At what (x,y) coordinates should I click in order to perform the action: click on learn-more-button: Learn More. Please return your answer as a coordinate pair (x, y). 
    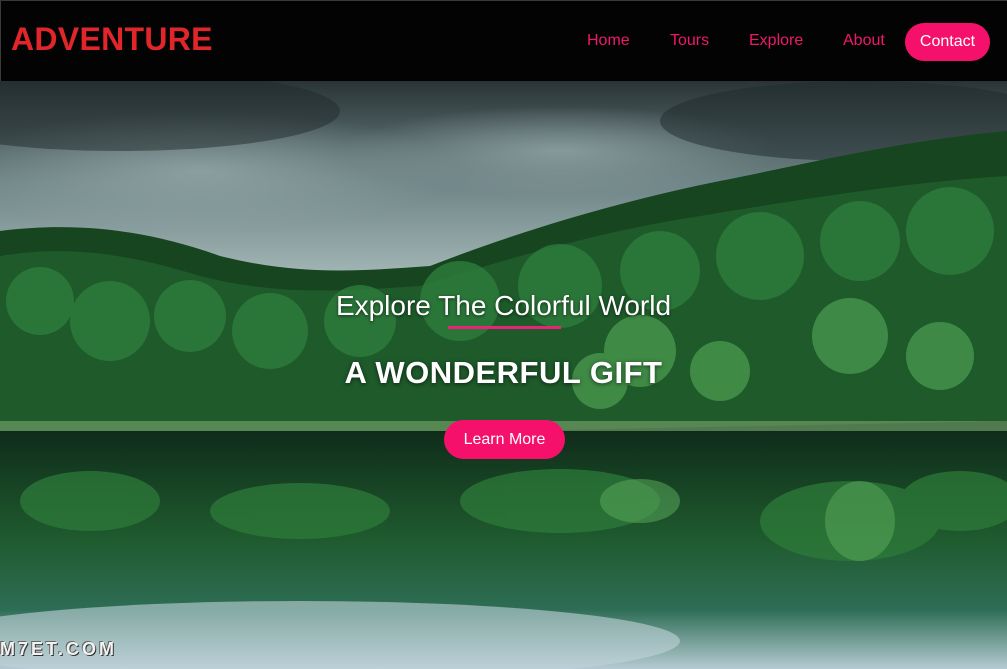
    Looking at the image, I should click on (504, 439).